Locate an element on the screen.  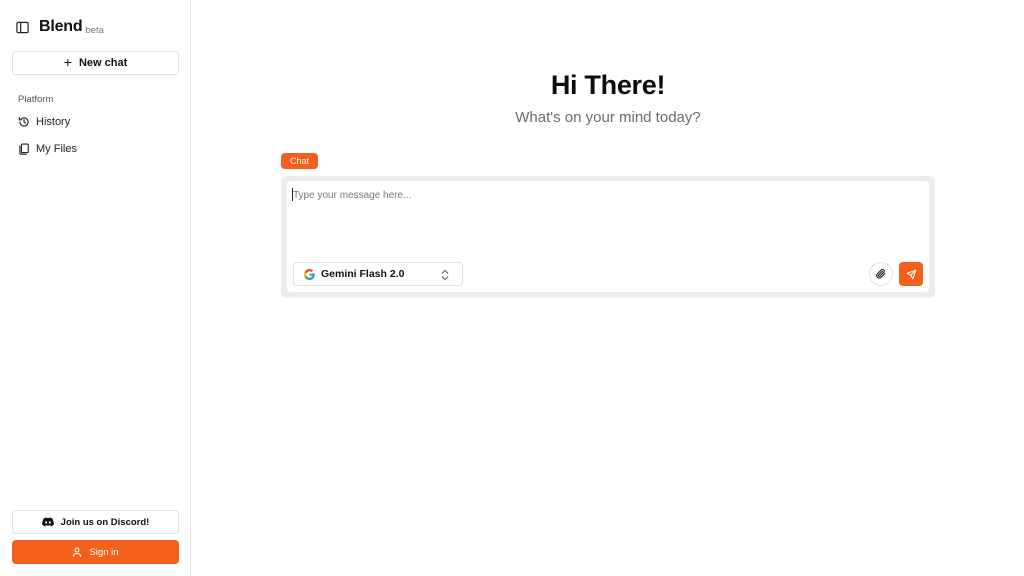
sidebar-item-label: History is located at coordinates (53, 122).